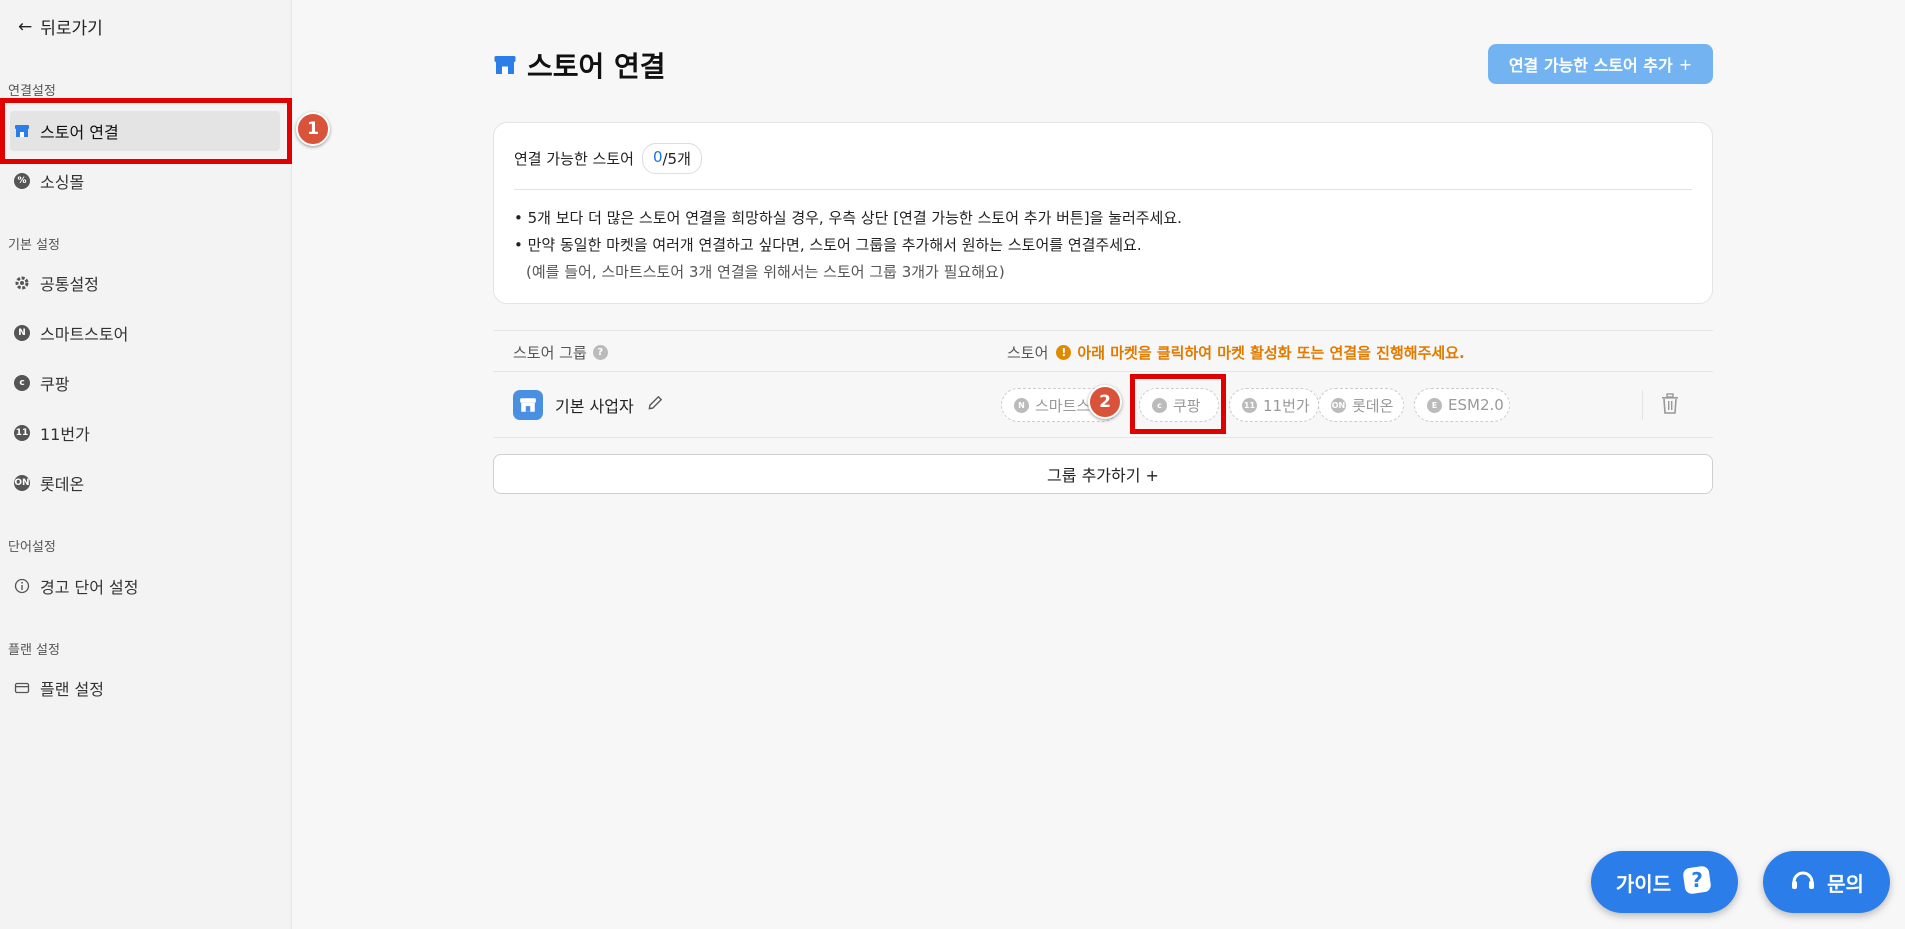  Describe the element at coordinates (79, 132) in the screenshot. I see `sidebar-item-label: 스토어 연결` at that location.